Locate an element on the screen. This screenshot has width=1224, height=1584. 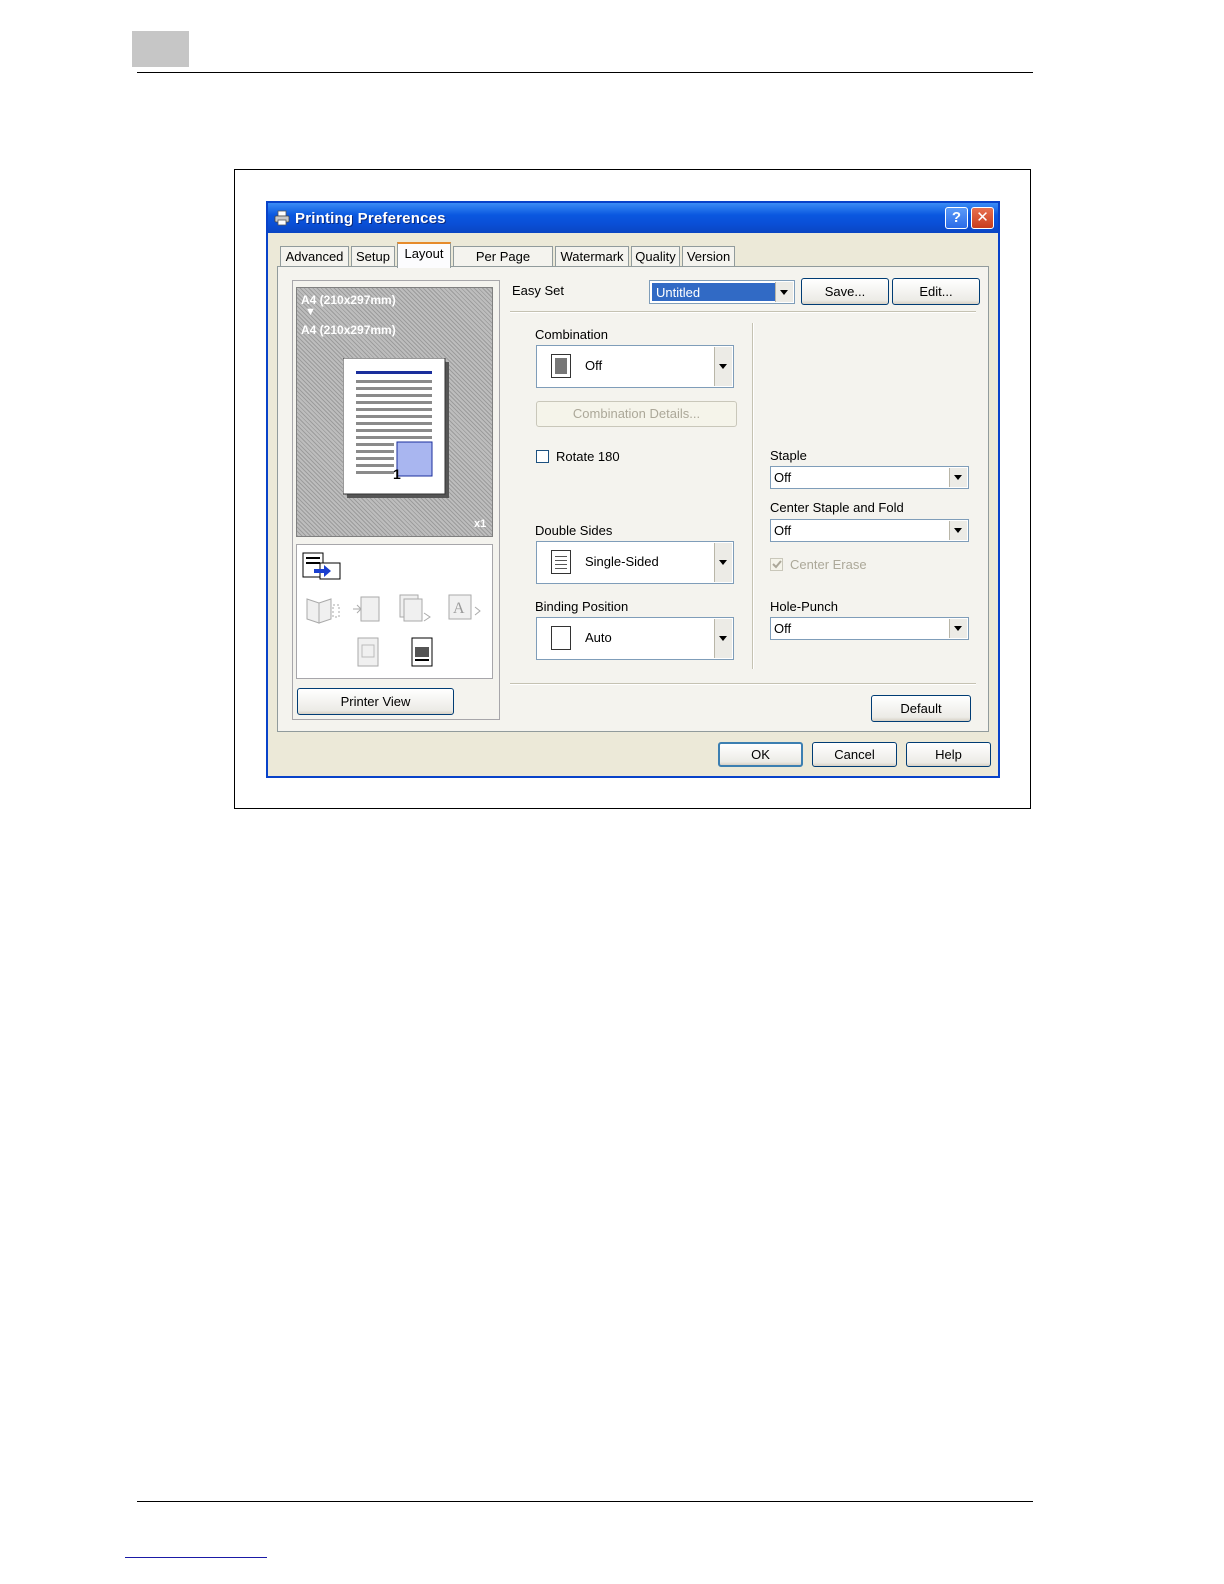
combination-value: Off is located at coordinates (594, 365).